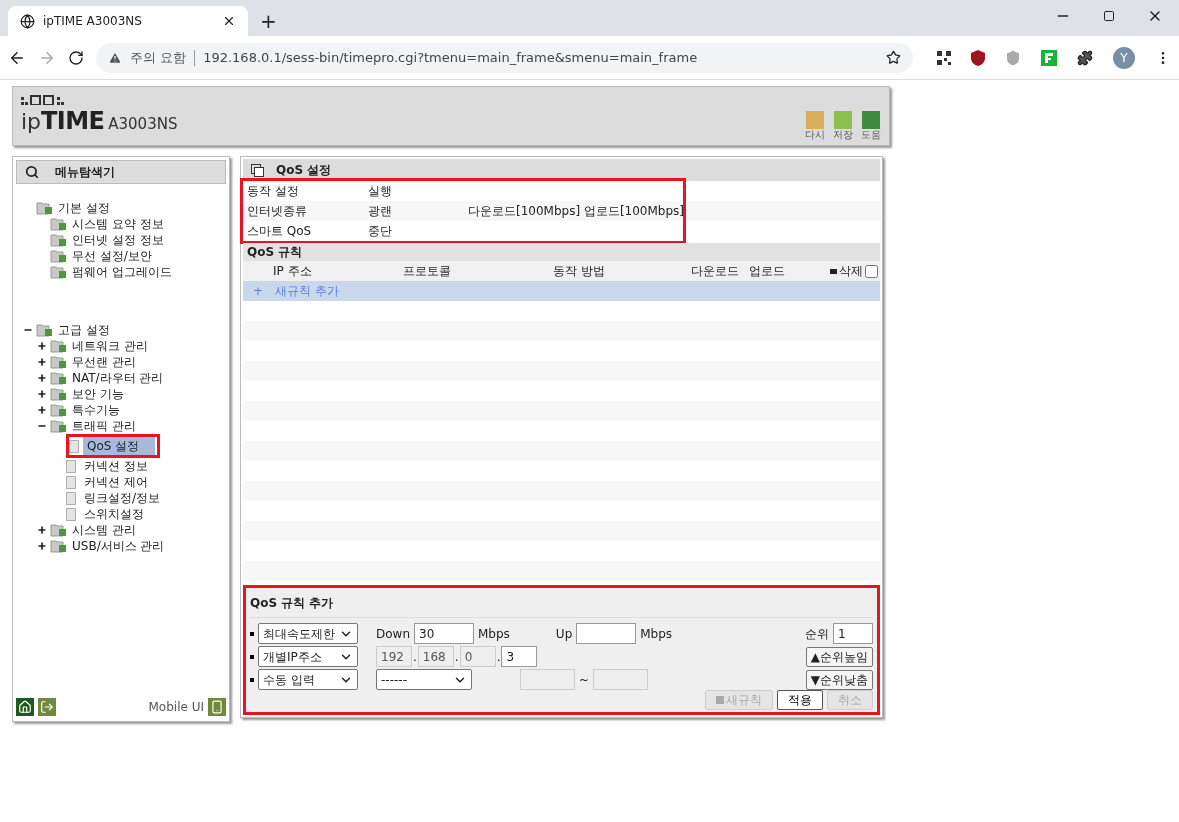 The width and height of the screenshot is (1179, 822). What do you see at coordinates (444, 633) in the screenshot?
I see `down-field: 30` at bounding box center [444, 633].